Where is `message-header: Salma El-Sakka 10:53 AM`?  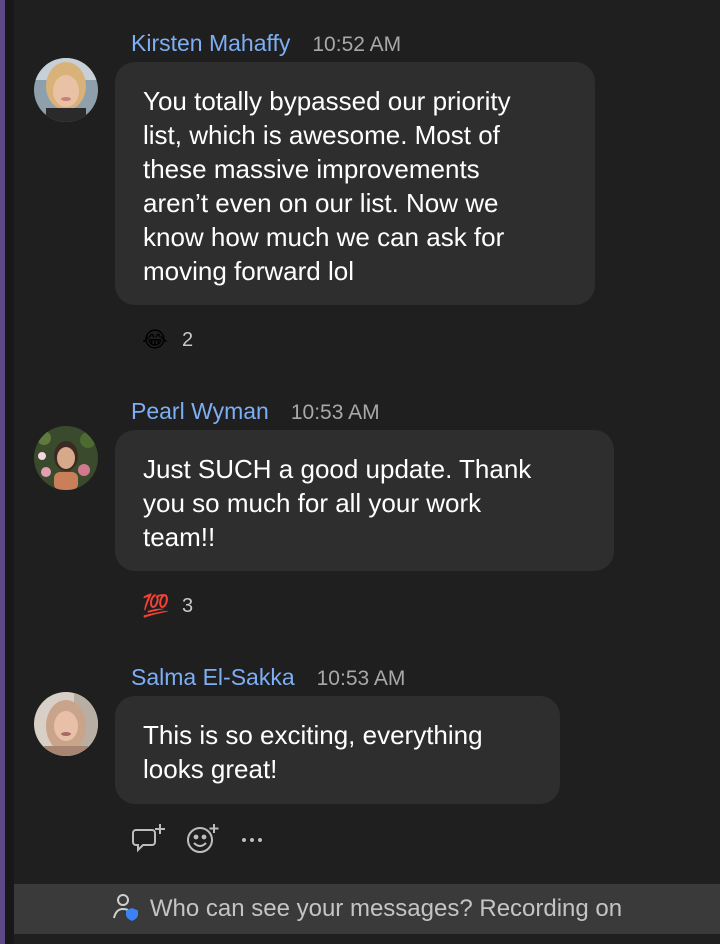
message-header: Salma El-Sakka 10:53 AM is located at coordinates (268, 679).